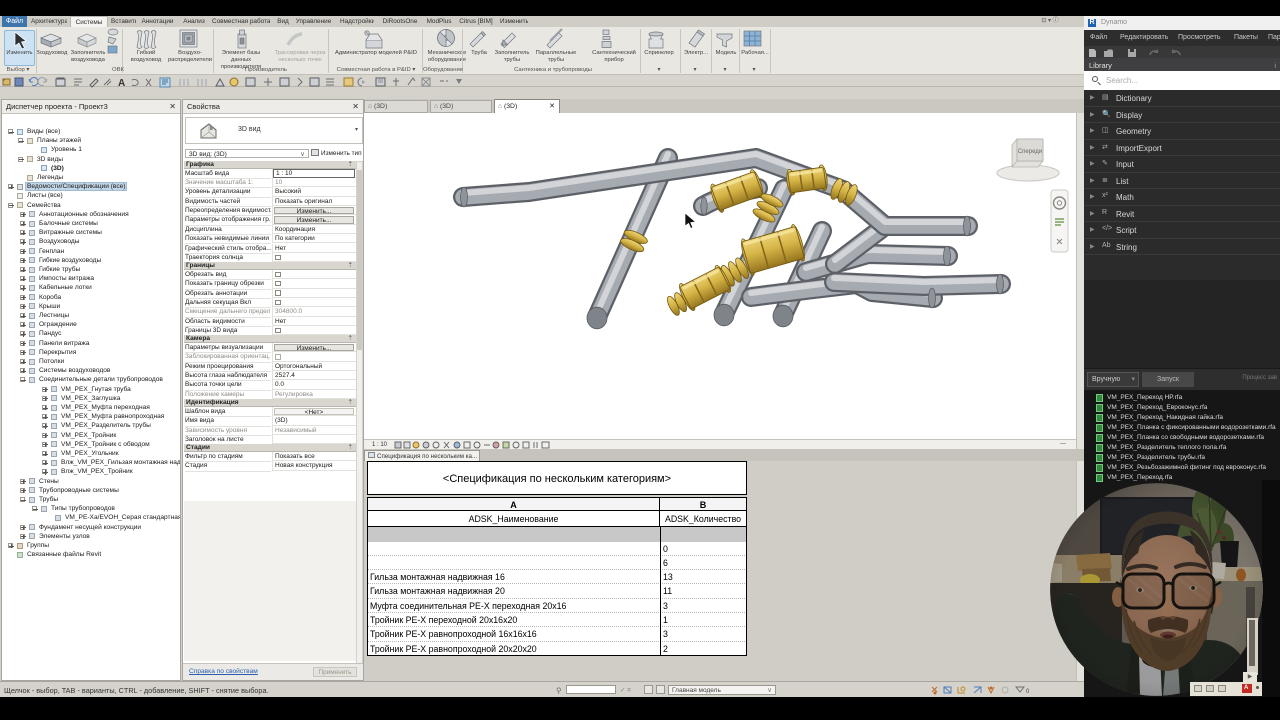 The width and height of the screenshot is (1280, 720). Describe the element at coordinates (121, 83) in the screenshot. I see `svg-text: A` at that location.